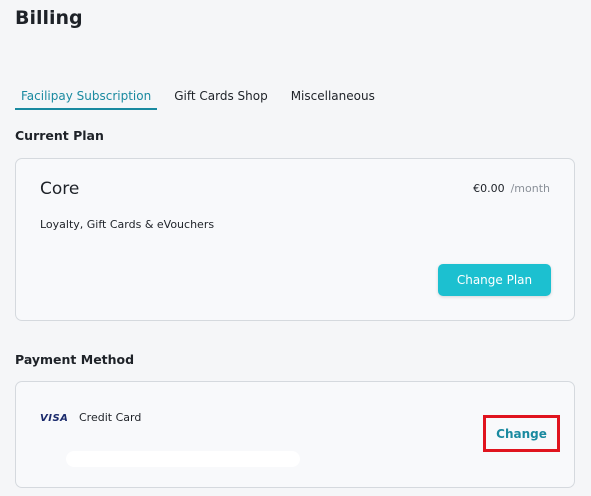  I want to click on card-type-label: Credit Card, so click(110, 417).